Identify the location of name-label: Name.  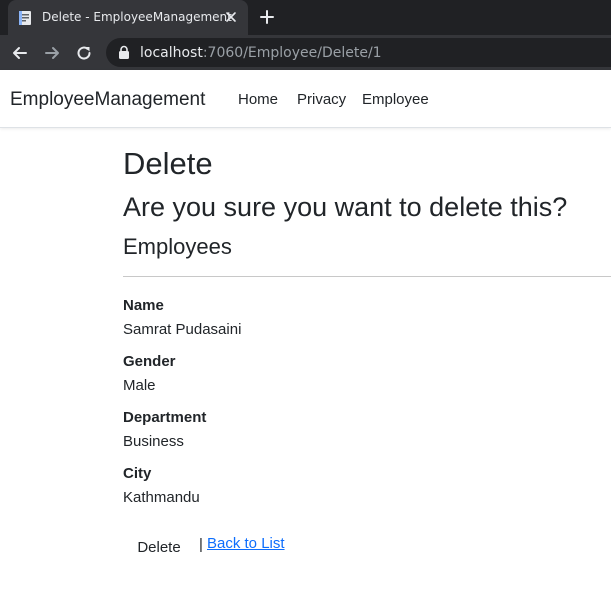
(143, 305).